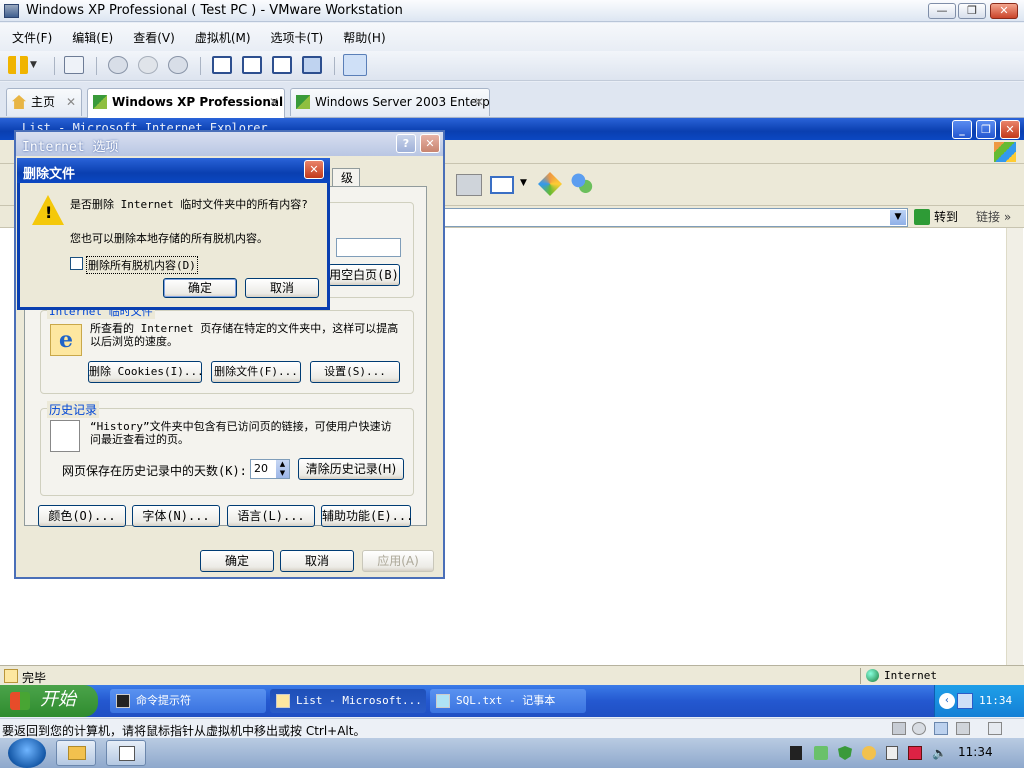 Image resolution: width=1024 pixels, height=768 pixels. I want to click on pause-icon, so click(18, 65).